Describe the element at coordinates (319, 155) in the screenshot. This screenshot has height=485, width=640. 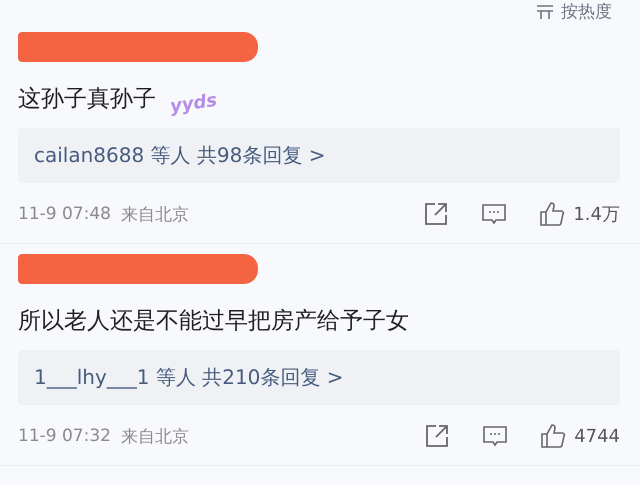
I see `replies-link: cailan8688 等人 共98条回复 >` at that location.